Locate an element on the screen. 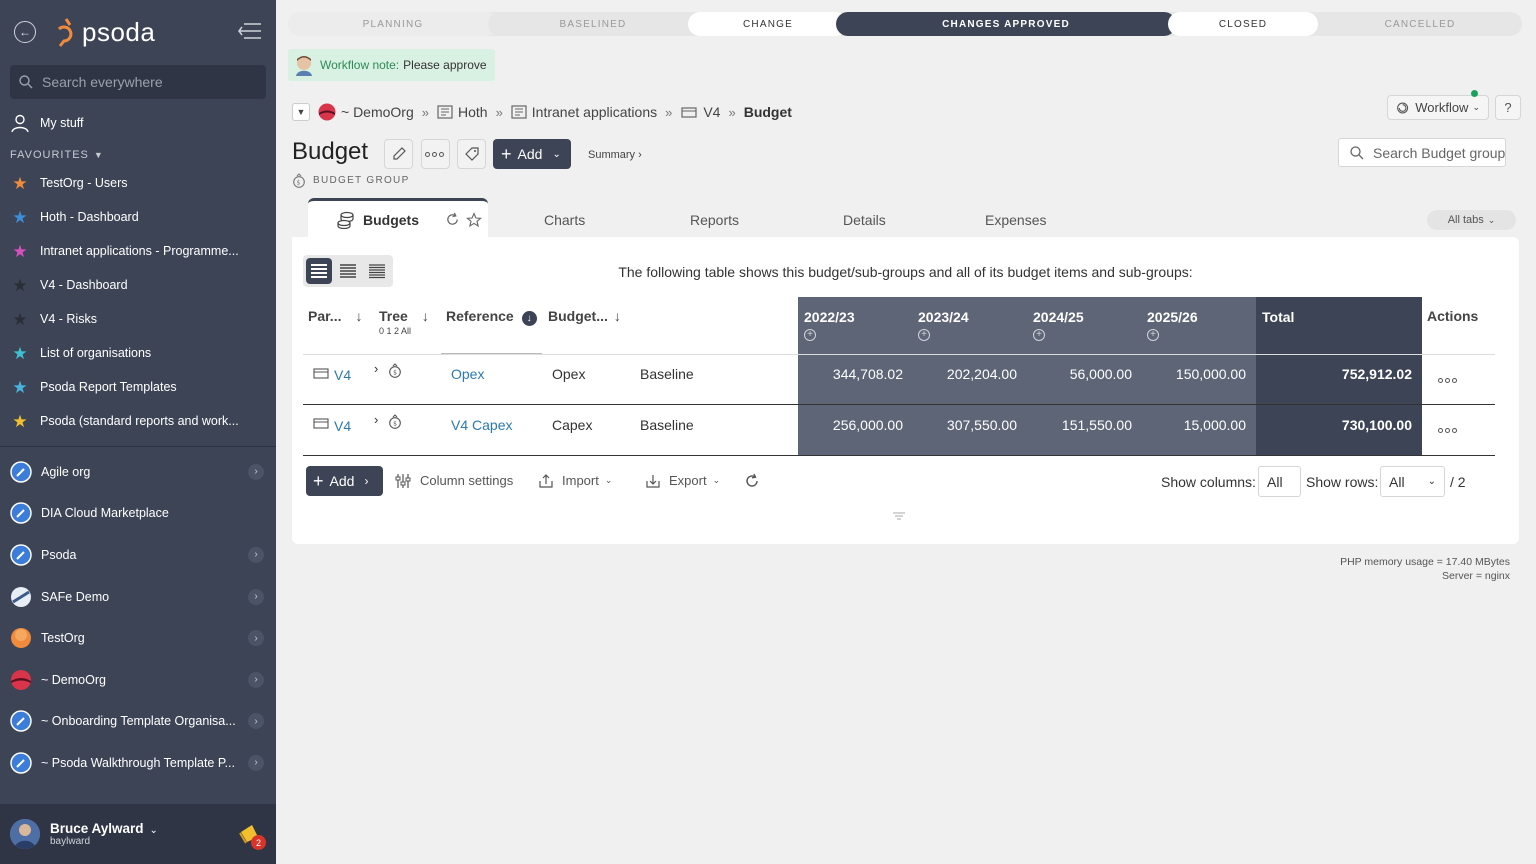 The width and height of the screenshot is (1536, 864). breadcrumb-programme: Intranet applications is located at coordinates (594, 112).